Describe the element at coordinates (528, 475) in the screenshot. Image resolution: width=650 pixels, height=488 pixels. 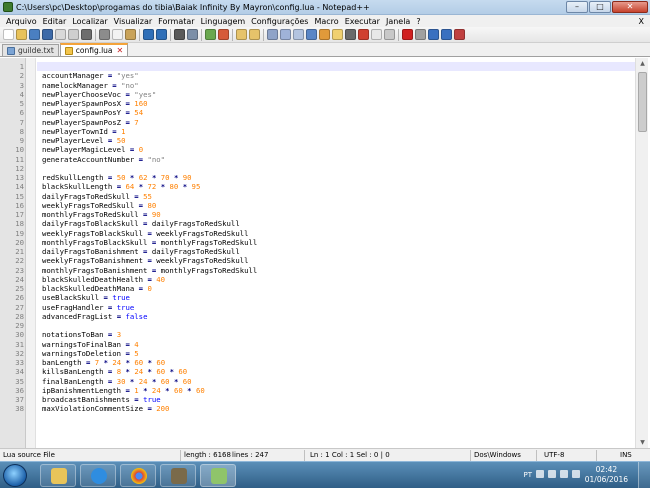
I see `language-indicator: PT` at that location.